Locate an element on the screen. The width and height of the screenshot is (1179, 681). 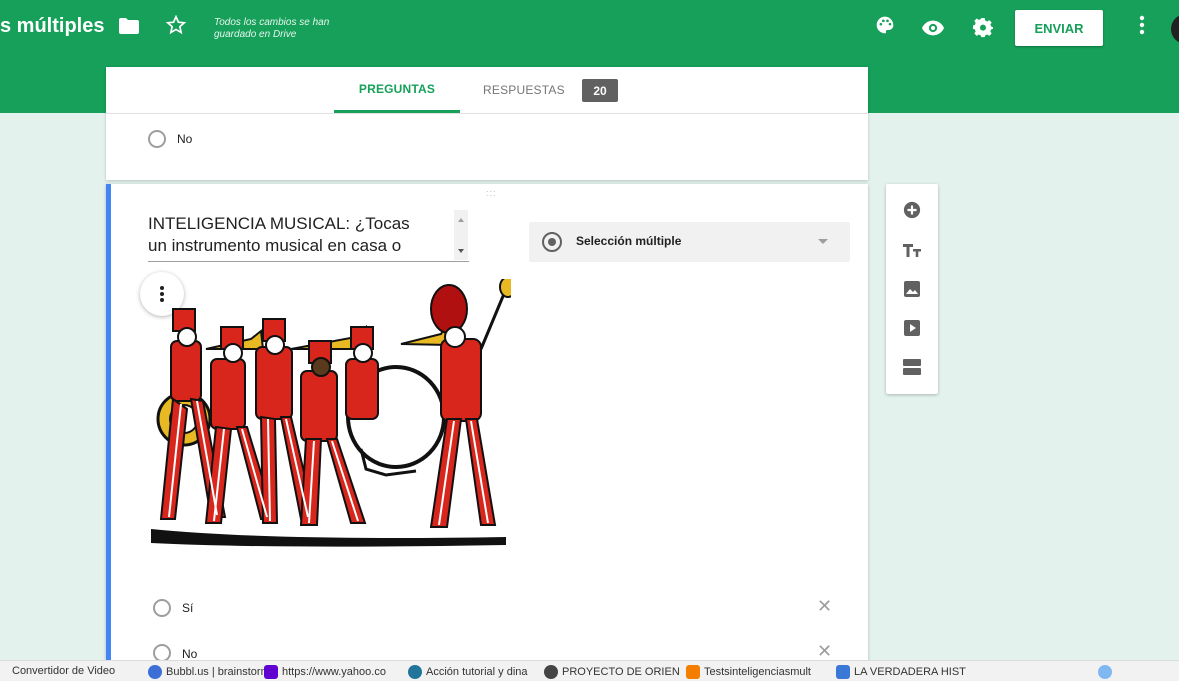
form-header-card: PREGUNTAS RESPUESTAS 20 No is located at coordinates (487, 123).